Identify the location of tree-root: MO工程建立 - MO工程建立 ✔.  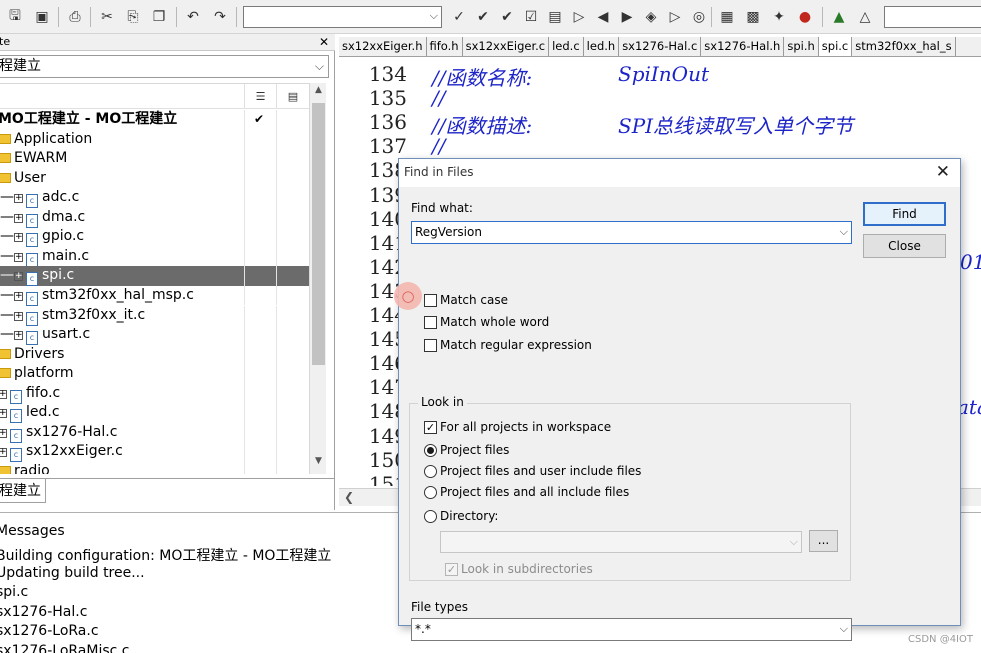
(154, 120).